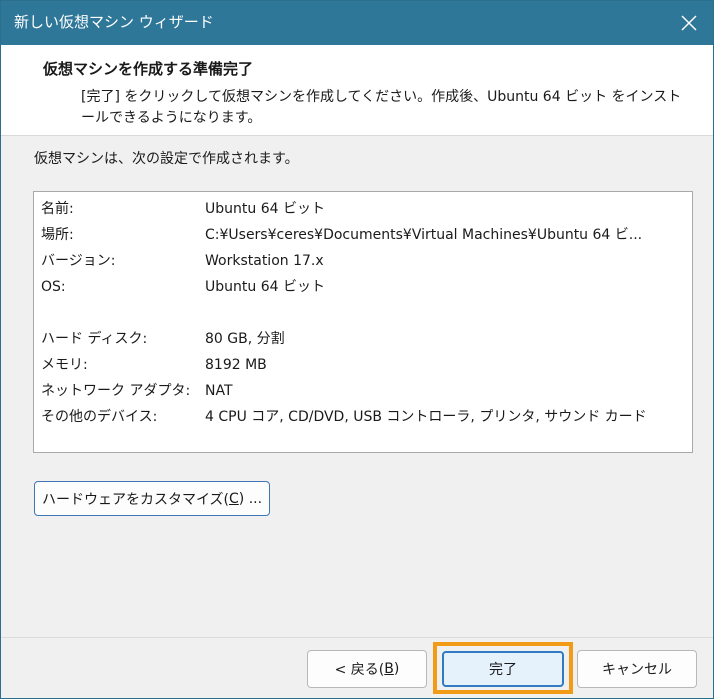 This screenshot has width=714, height=699. I want to click on page-title: 仮想マシンを作成する準備完了, so click(148, 69).